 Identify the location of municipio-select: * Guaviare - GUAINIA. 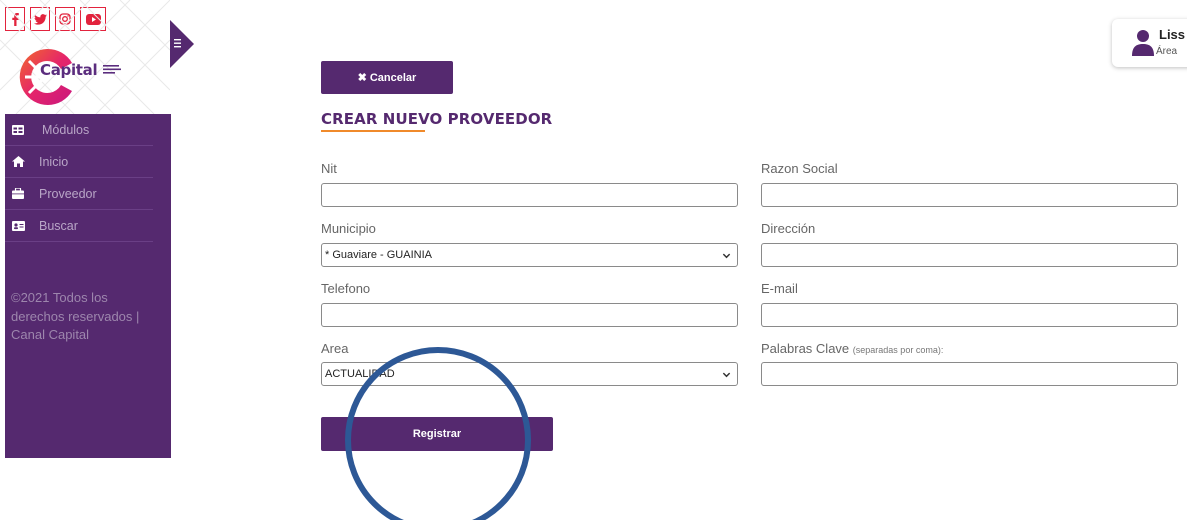
(529, 255).